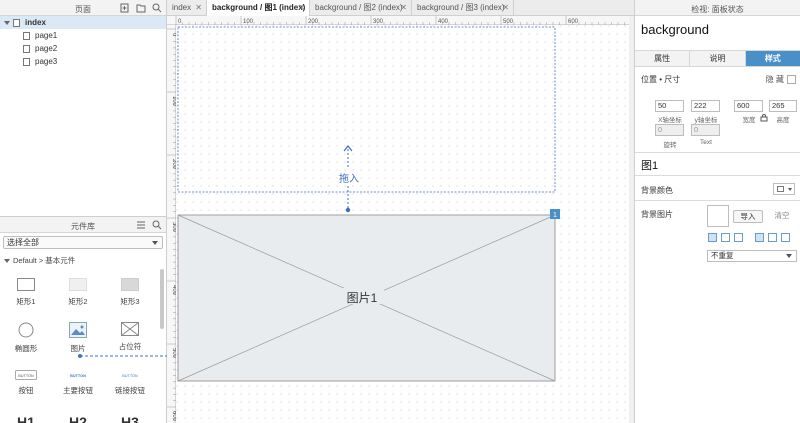 The image size is (800, 423). I want to click on repeat-select-value: 不重复, so click(722, 255).